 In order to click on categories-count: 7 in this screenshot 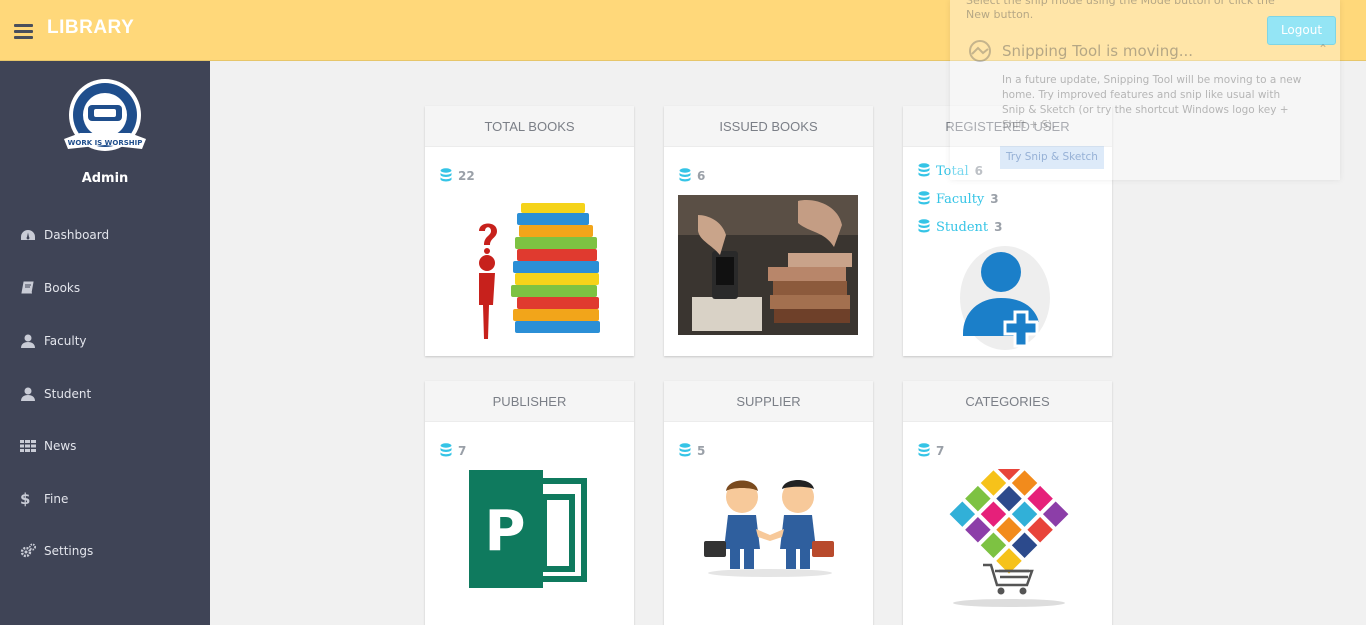, I will do `click(931, 450)`.